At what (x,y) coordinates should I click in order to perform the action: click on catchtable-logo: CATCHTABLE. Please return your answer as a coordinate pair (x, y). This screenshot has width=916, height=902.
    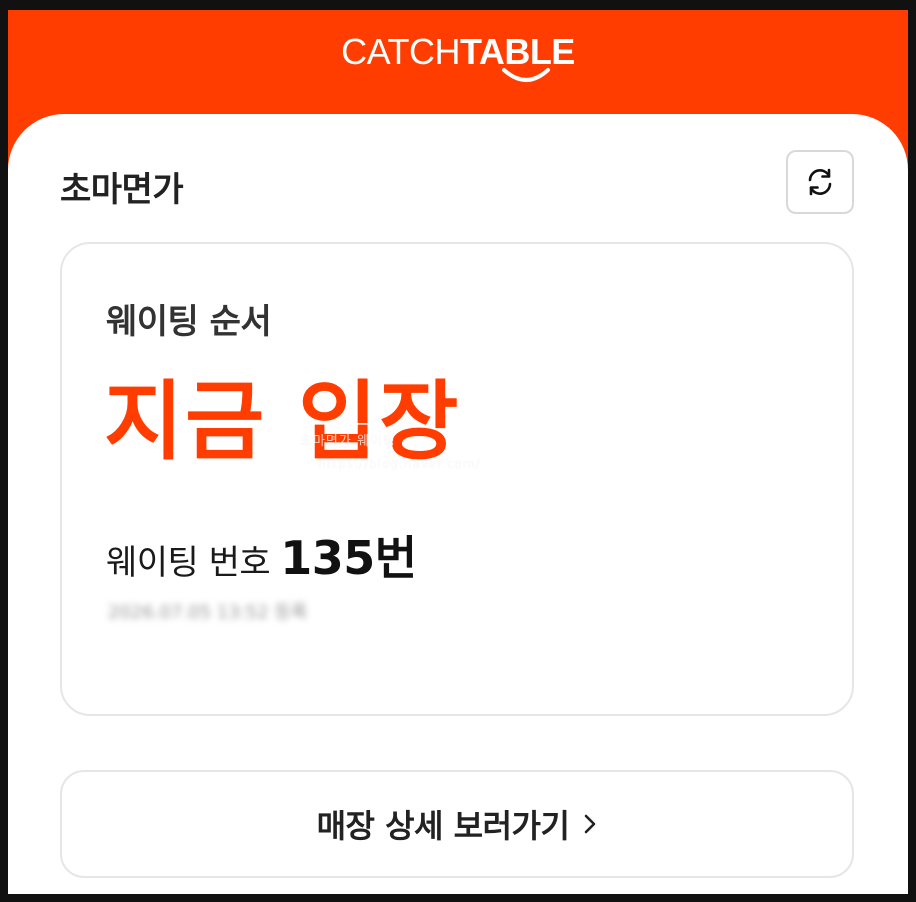
    Looking at the image, I should click on (458, 56).